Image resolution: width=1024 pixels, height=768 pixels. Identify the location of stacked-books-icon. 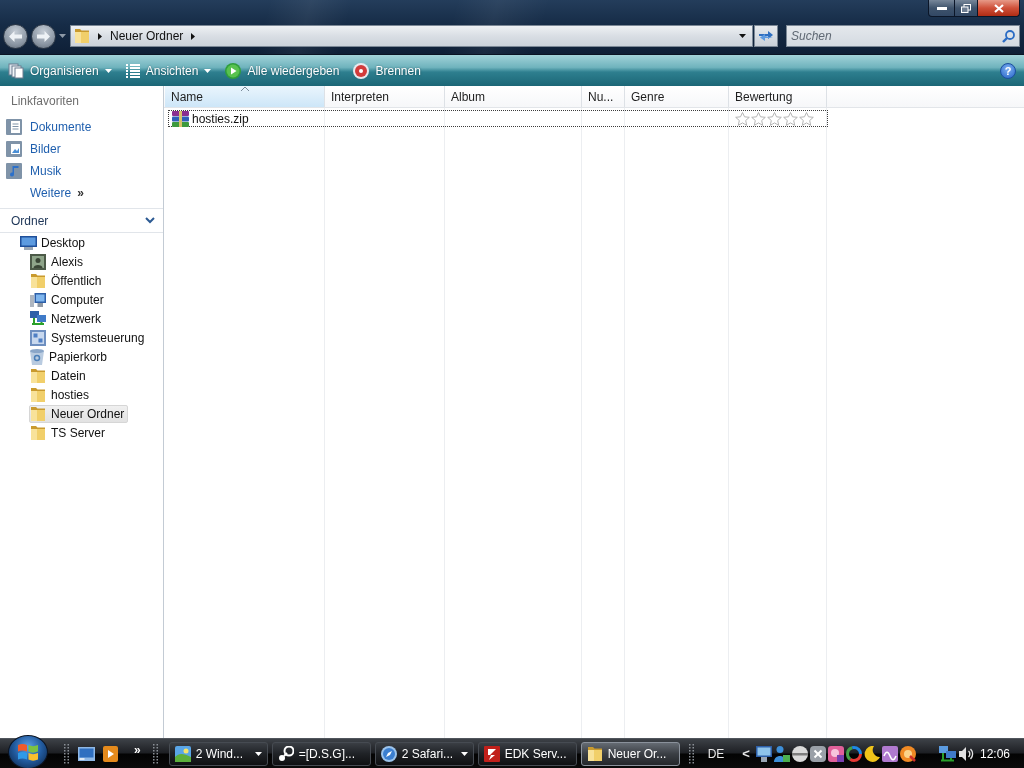
(180, 118).